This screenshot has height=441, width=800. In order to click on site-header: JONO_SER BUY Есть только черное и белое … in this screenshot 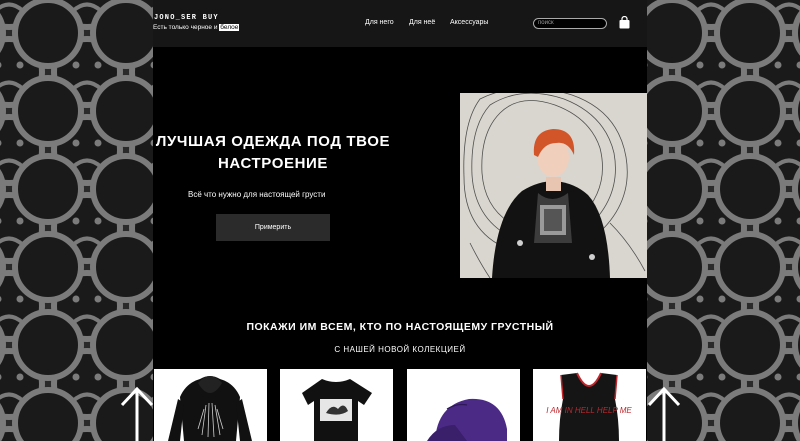, I will do `click(400, 23)`.